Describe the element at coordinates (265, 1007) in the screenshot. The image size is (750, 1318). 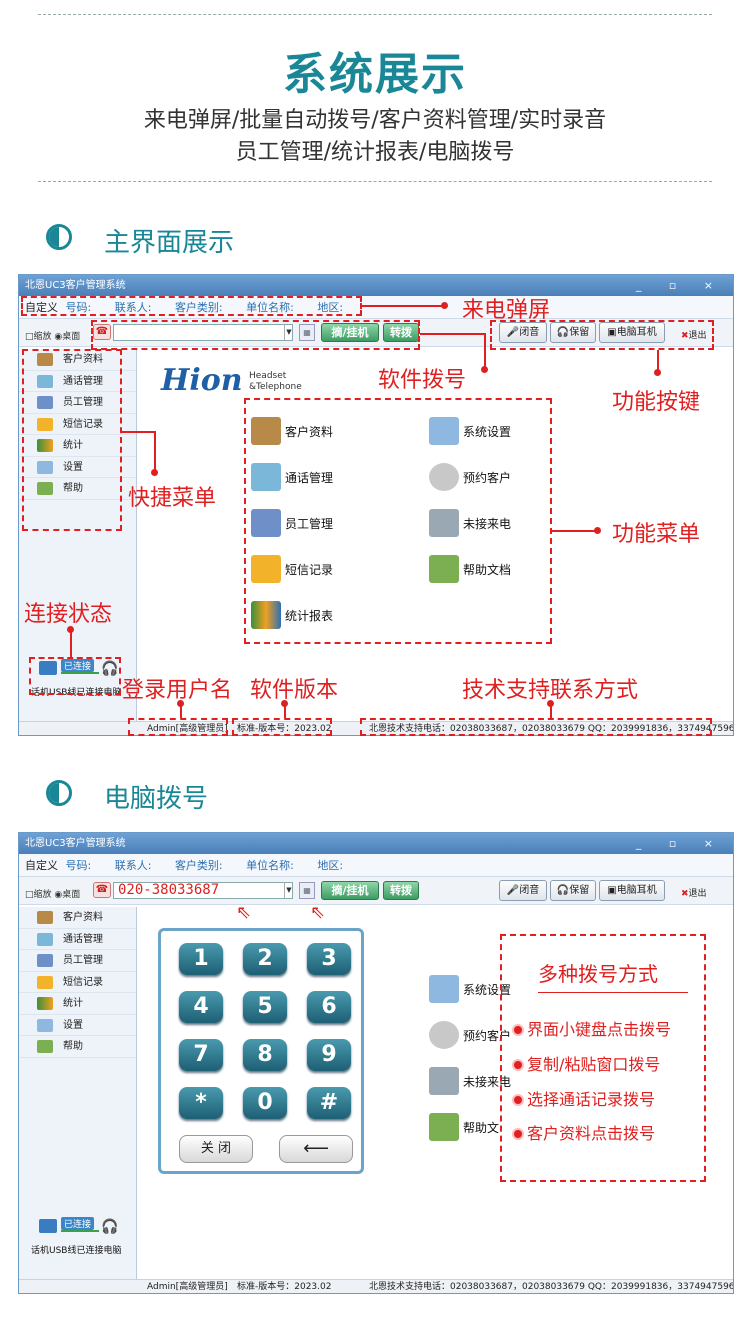
I see `key-5: 5` at that location.